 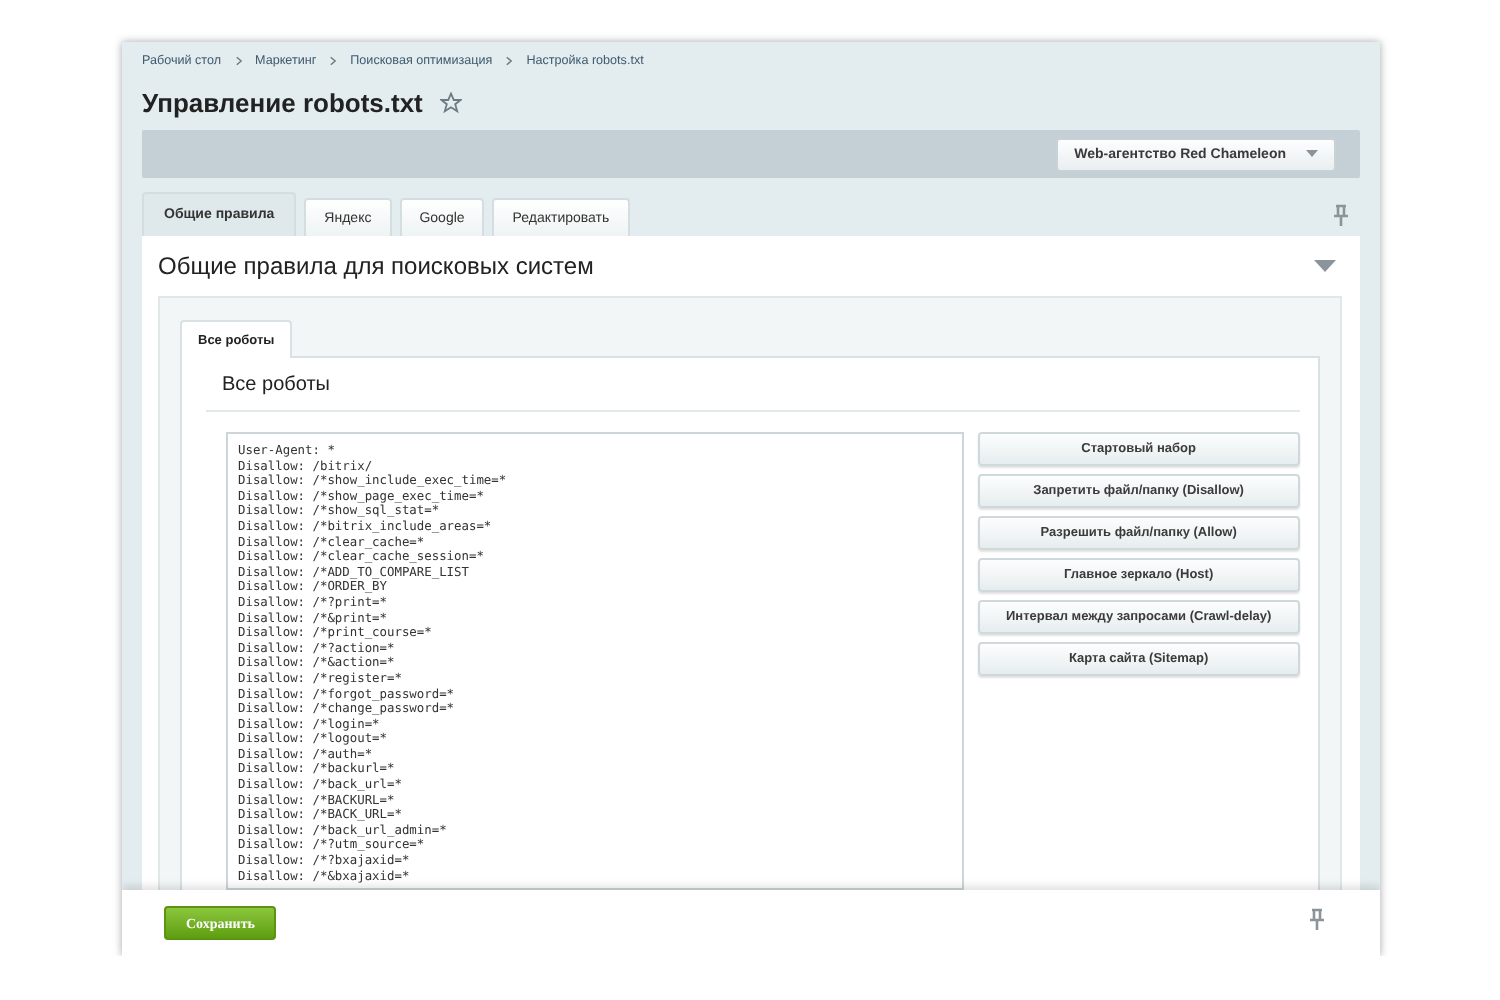 I want to click on collapse-icon, so click(x=1325, y=266).